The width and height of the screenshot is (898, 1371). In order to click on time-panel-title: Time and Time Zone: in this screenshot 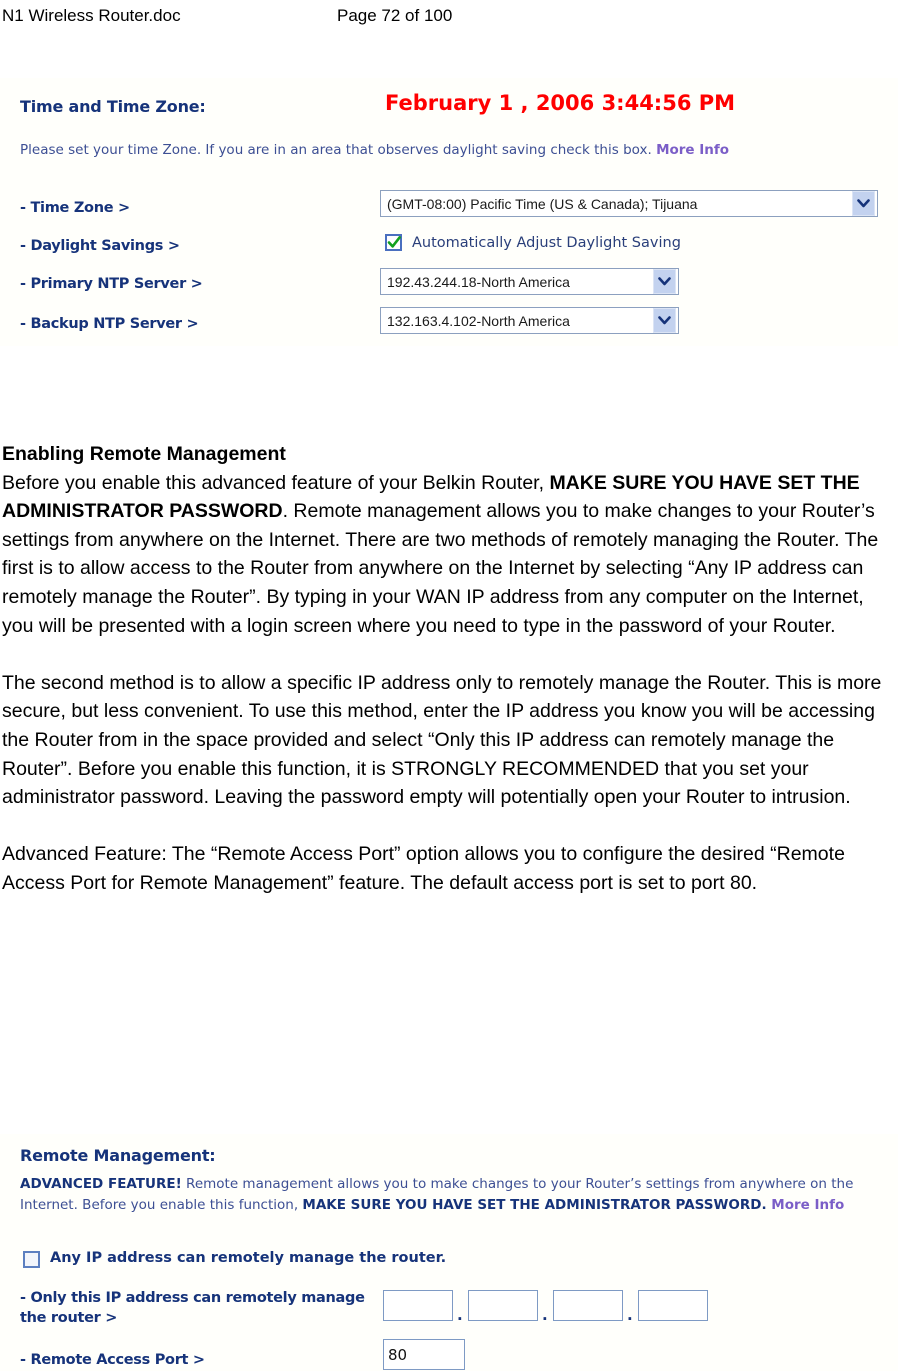, I will do `click(113, 106)`.